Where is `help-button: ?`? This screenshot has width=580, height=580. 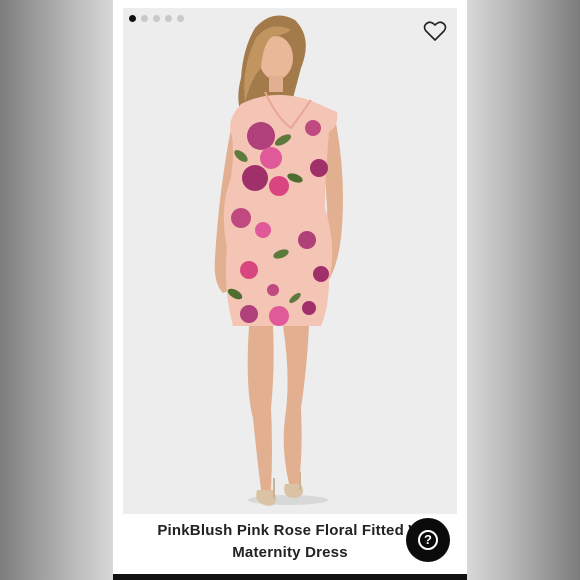 help-button: ? is located at coordinates (428, 540).